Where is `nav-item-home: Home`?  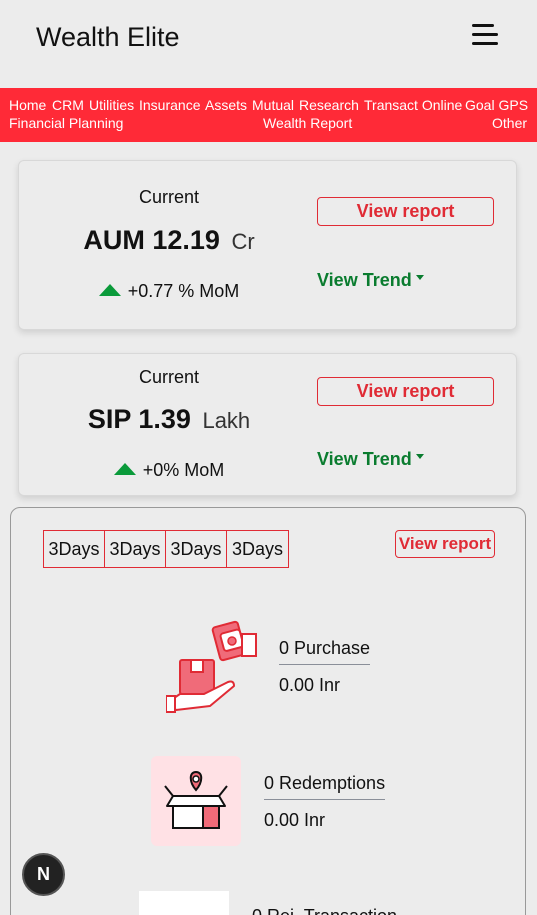 nav-item-home: Home is located at coordinates (27, 105).